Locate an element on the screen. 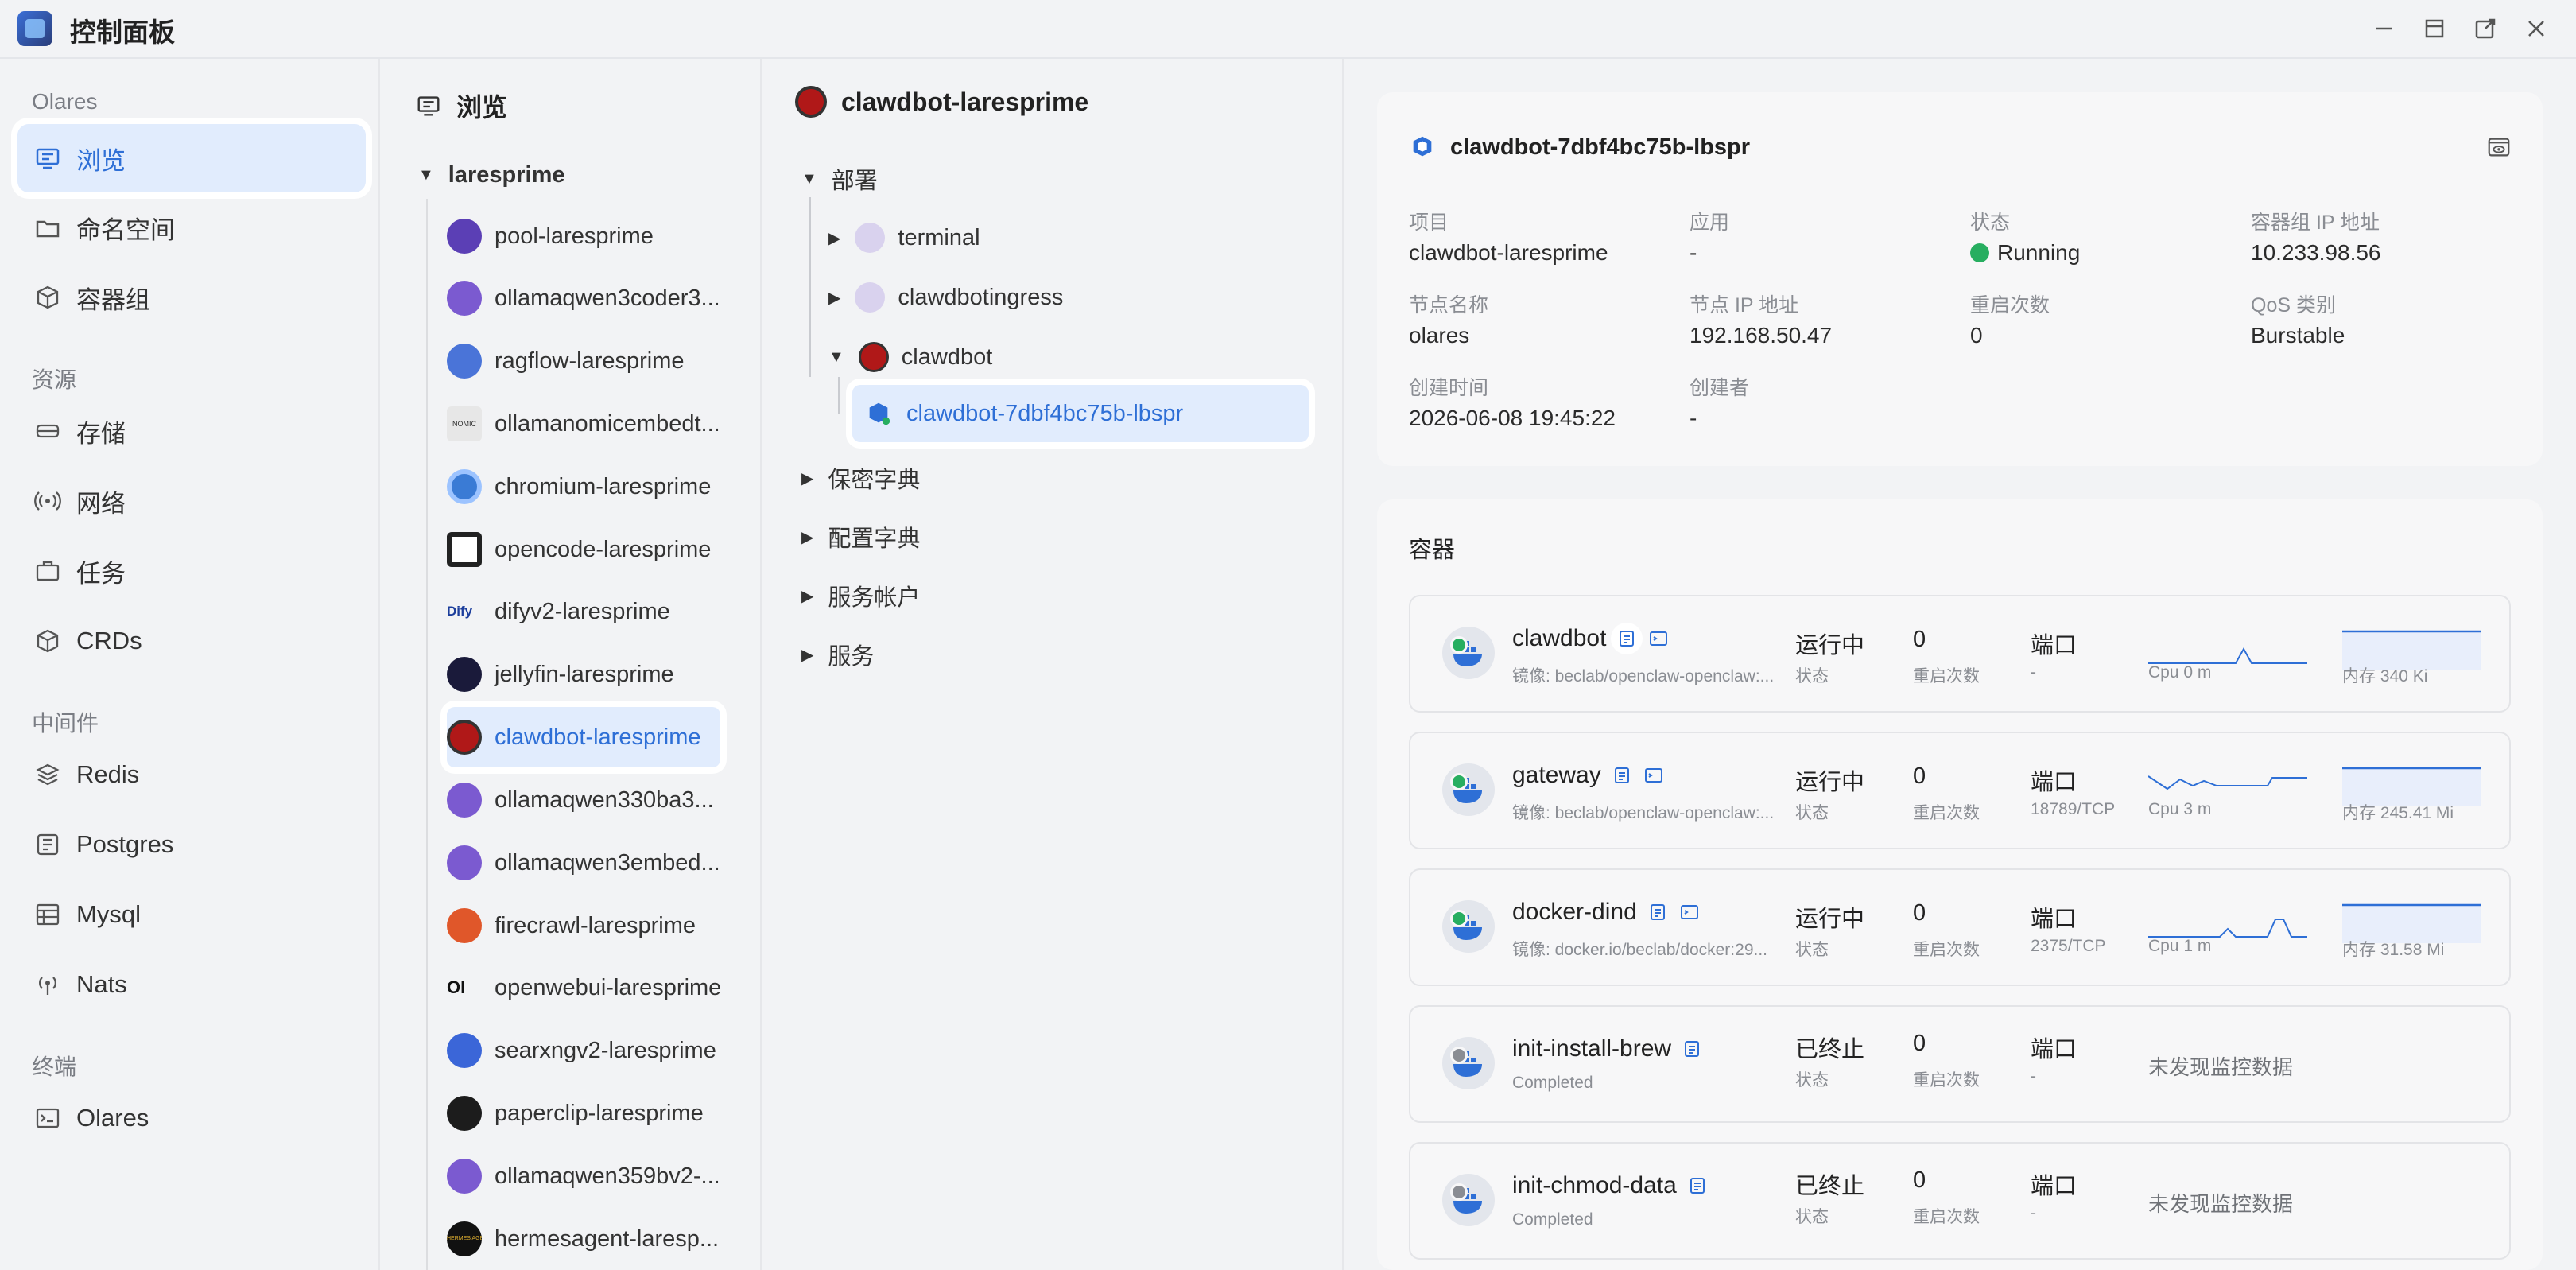 The width and height of the screenshot is (2576, 1270). app-item: Dify difyv2-laresprime is located at coordinates (559, 611).